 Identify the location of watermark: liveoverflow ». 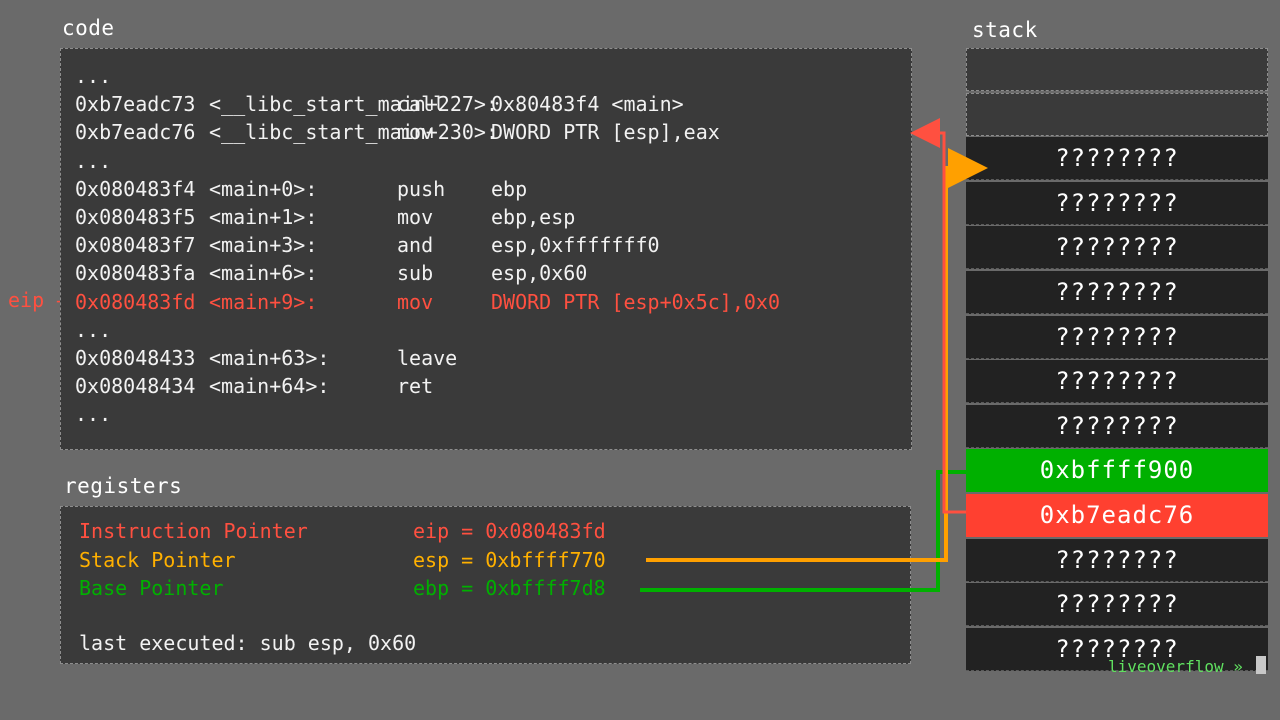
(1175, 666).